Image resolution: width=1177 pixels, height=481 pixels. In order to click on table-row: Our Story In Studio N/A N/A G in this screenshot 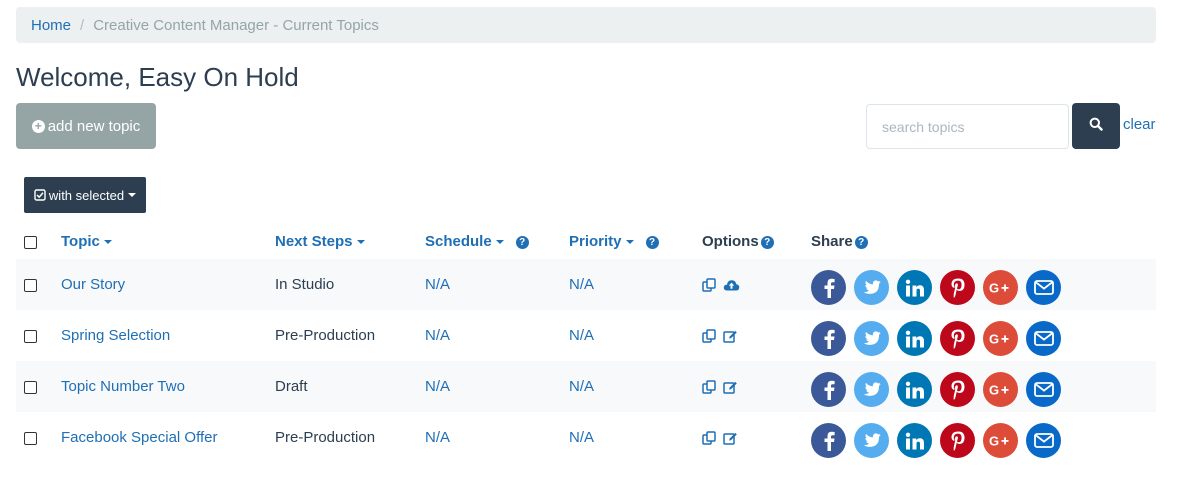, I will do `click(586, 284)`.